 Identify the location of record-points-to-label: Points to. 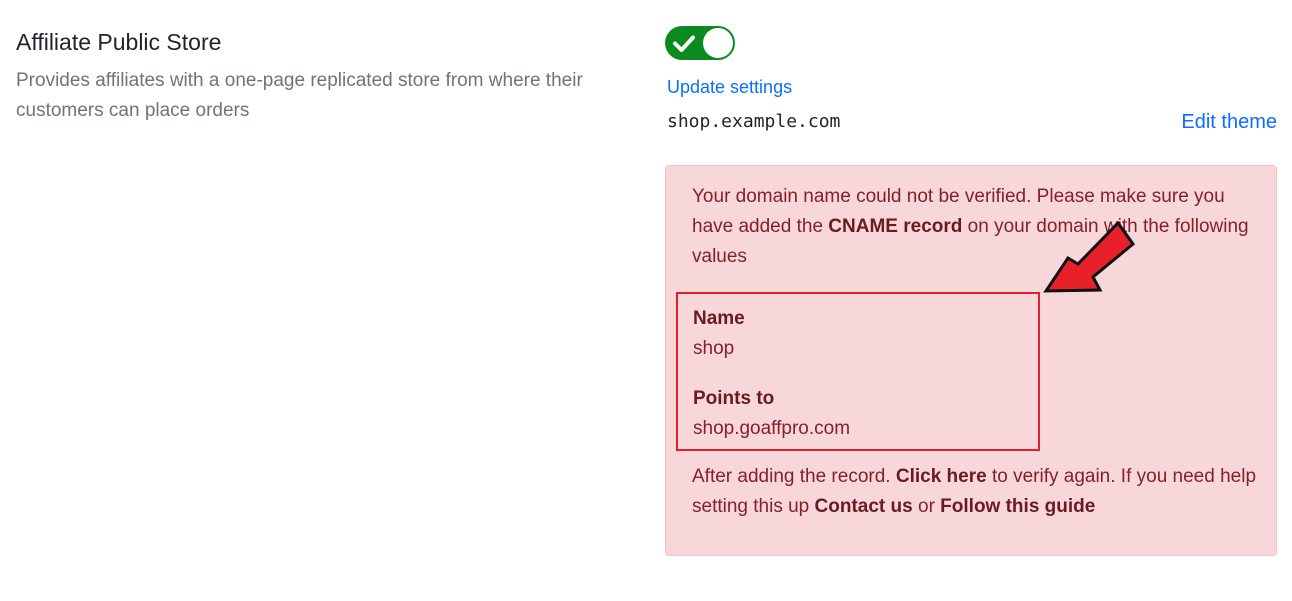
(734, 398).